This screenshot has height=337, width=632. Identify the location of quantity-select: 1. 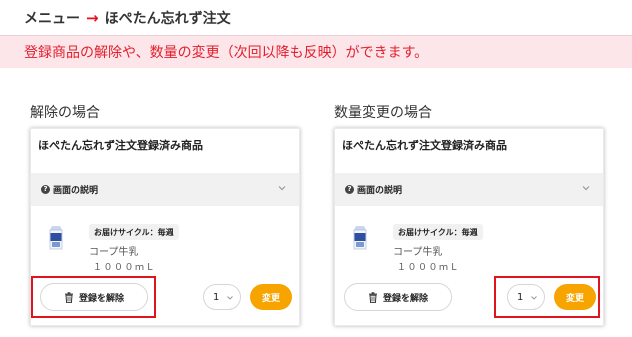
(222, 297).